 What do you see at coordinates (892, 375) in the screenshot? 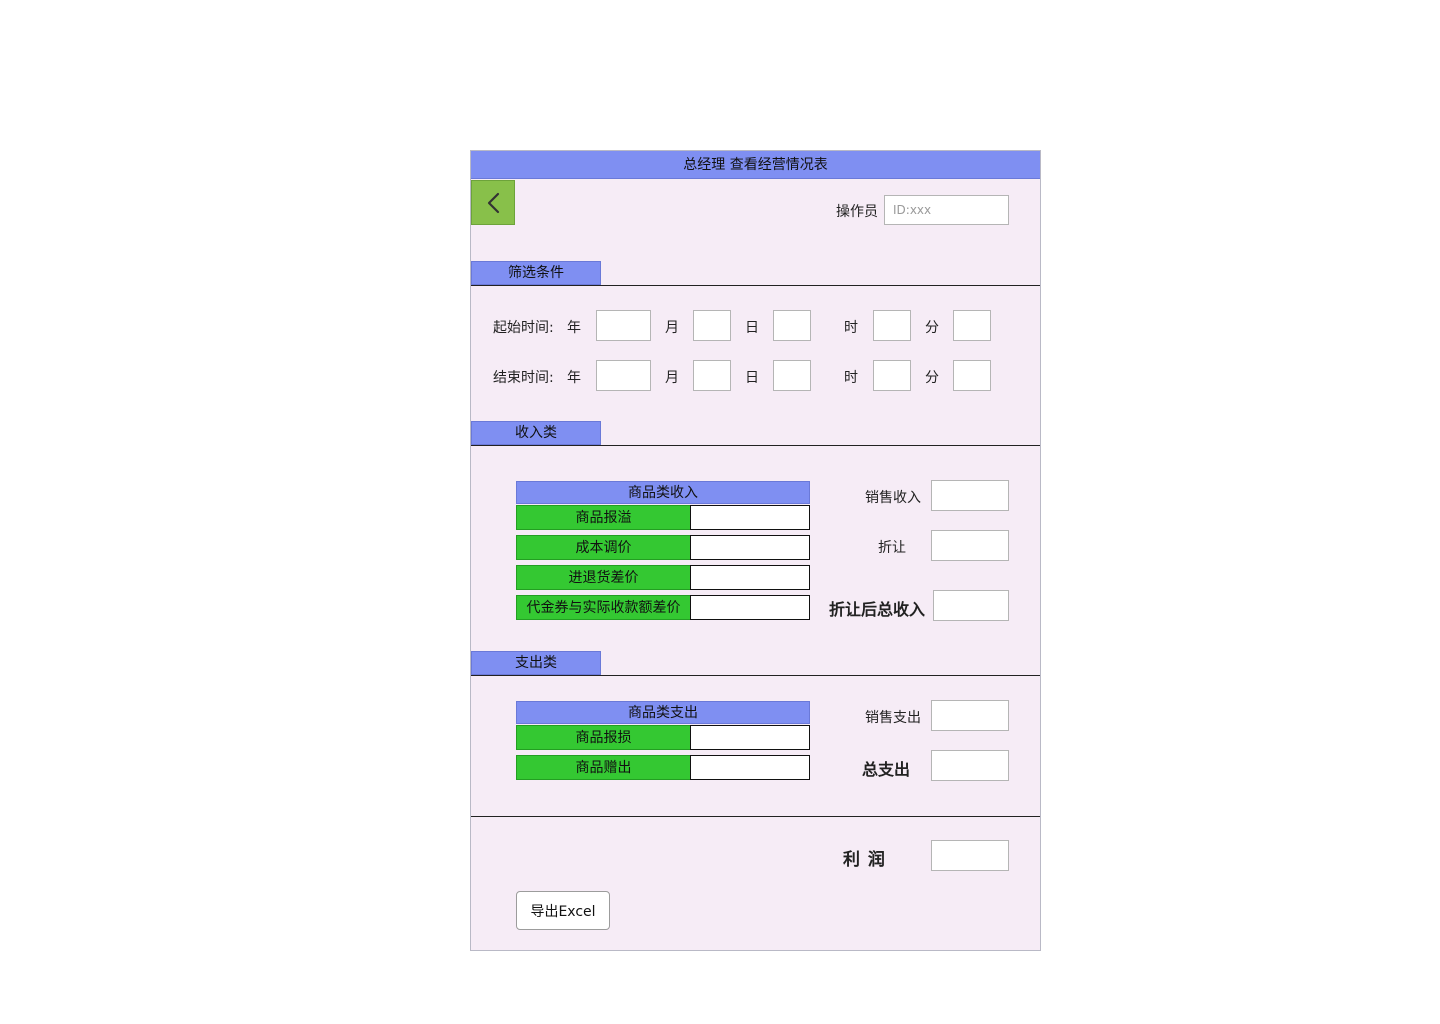
I see `end-hour-input` at bounding box center [892, 375].